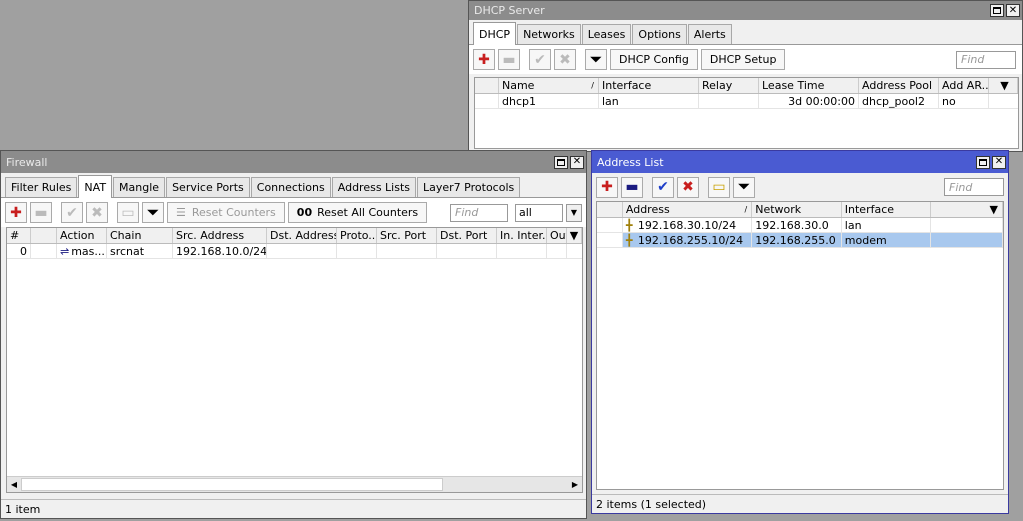 This screenshot has width=1023, height=521. Describe the element at coordinates (374, 187) in the screenshot. I see `tab-address-lists: Address Lists` at that location.